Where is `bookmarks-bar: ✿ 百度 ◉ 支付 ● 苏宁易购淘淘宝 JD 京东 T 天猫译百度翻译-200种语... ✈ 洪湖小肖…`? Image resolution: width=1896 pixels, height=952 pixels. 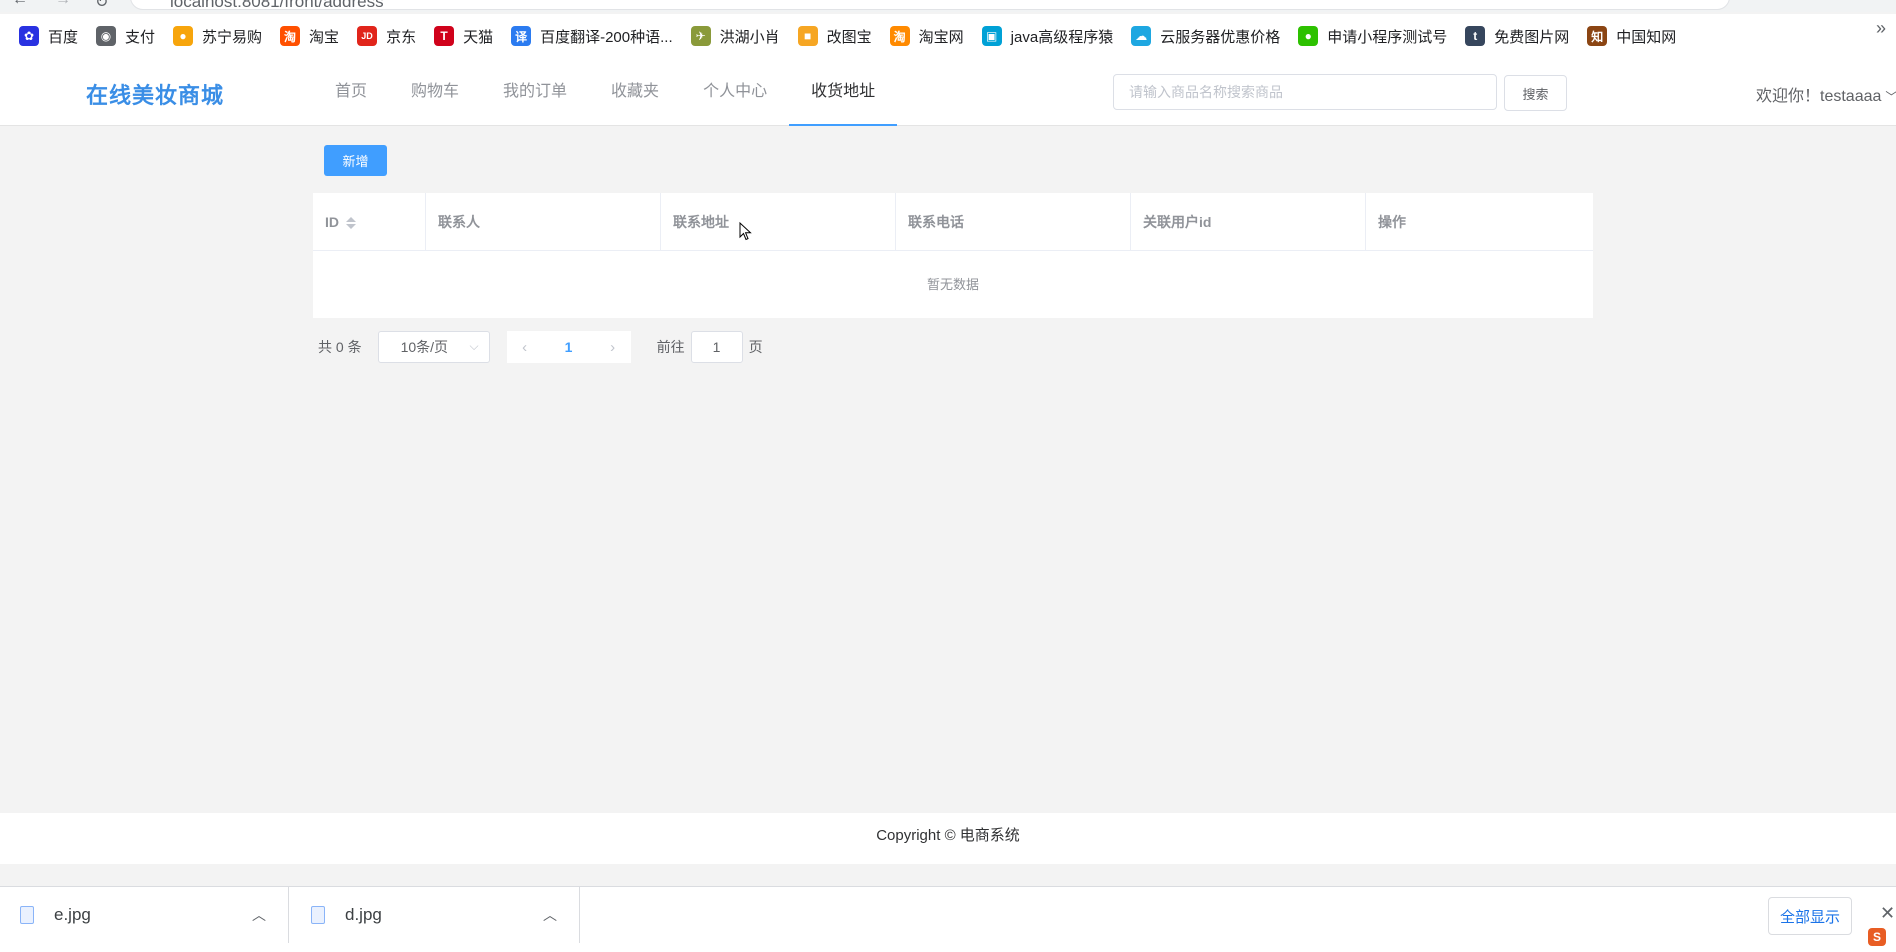 bookmarks-bar: ✿ 百度 ◉ 支付 ● 苏宁易购淘淘宝 JD 京东 T 天猫译百度翻译-200种语... ✈ 洪湖小肖… is located at coordinates (948, 36).